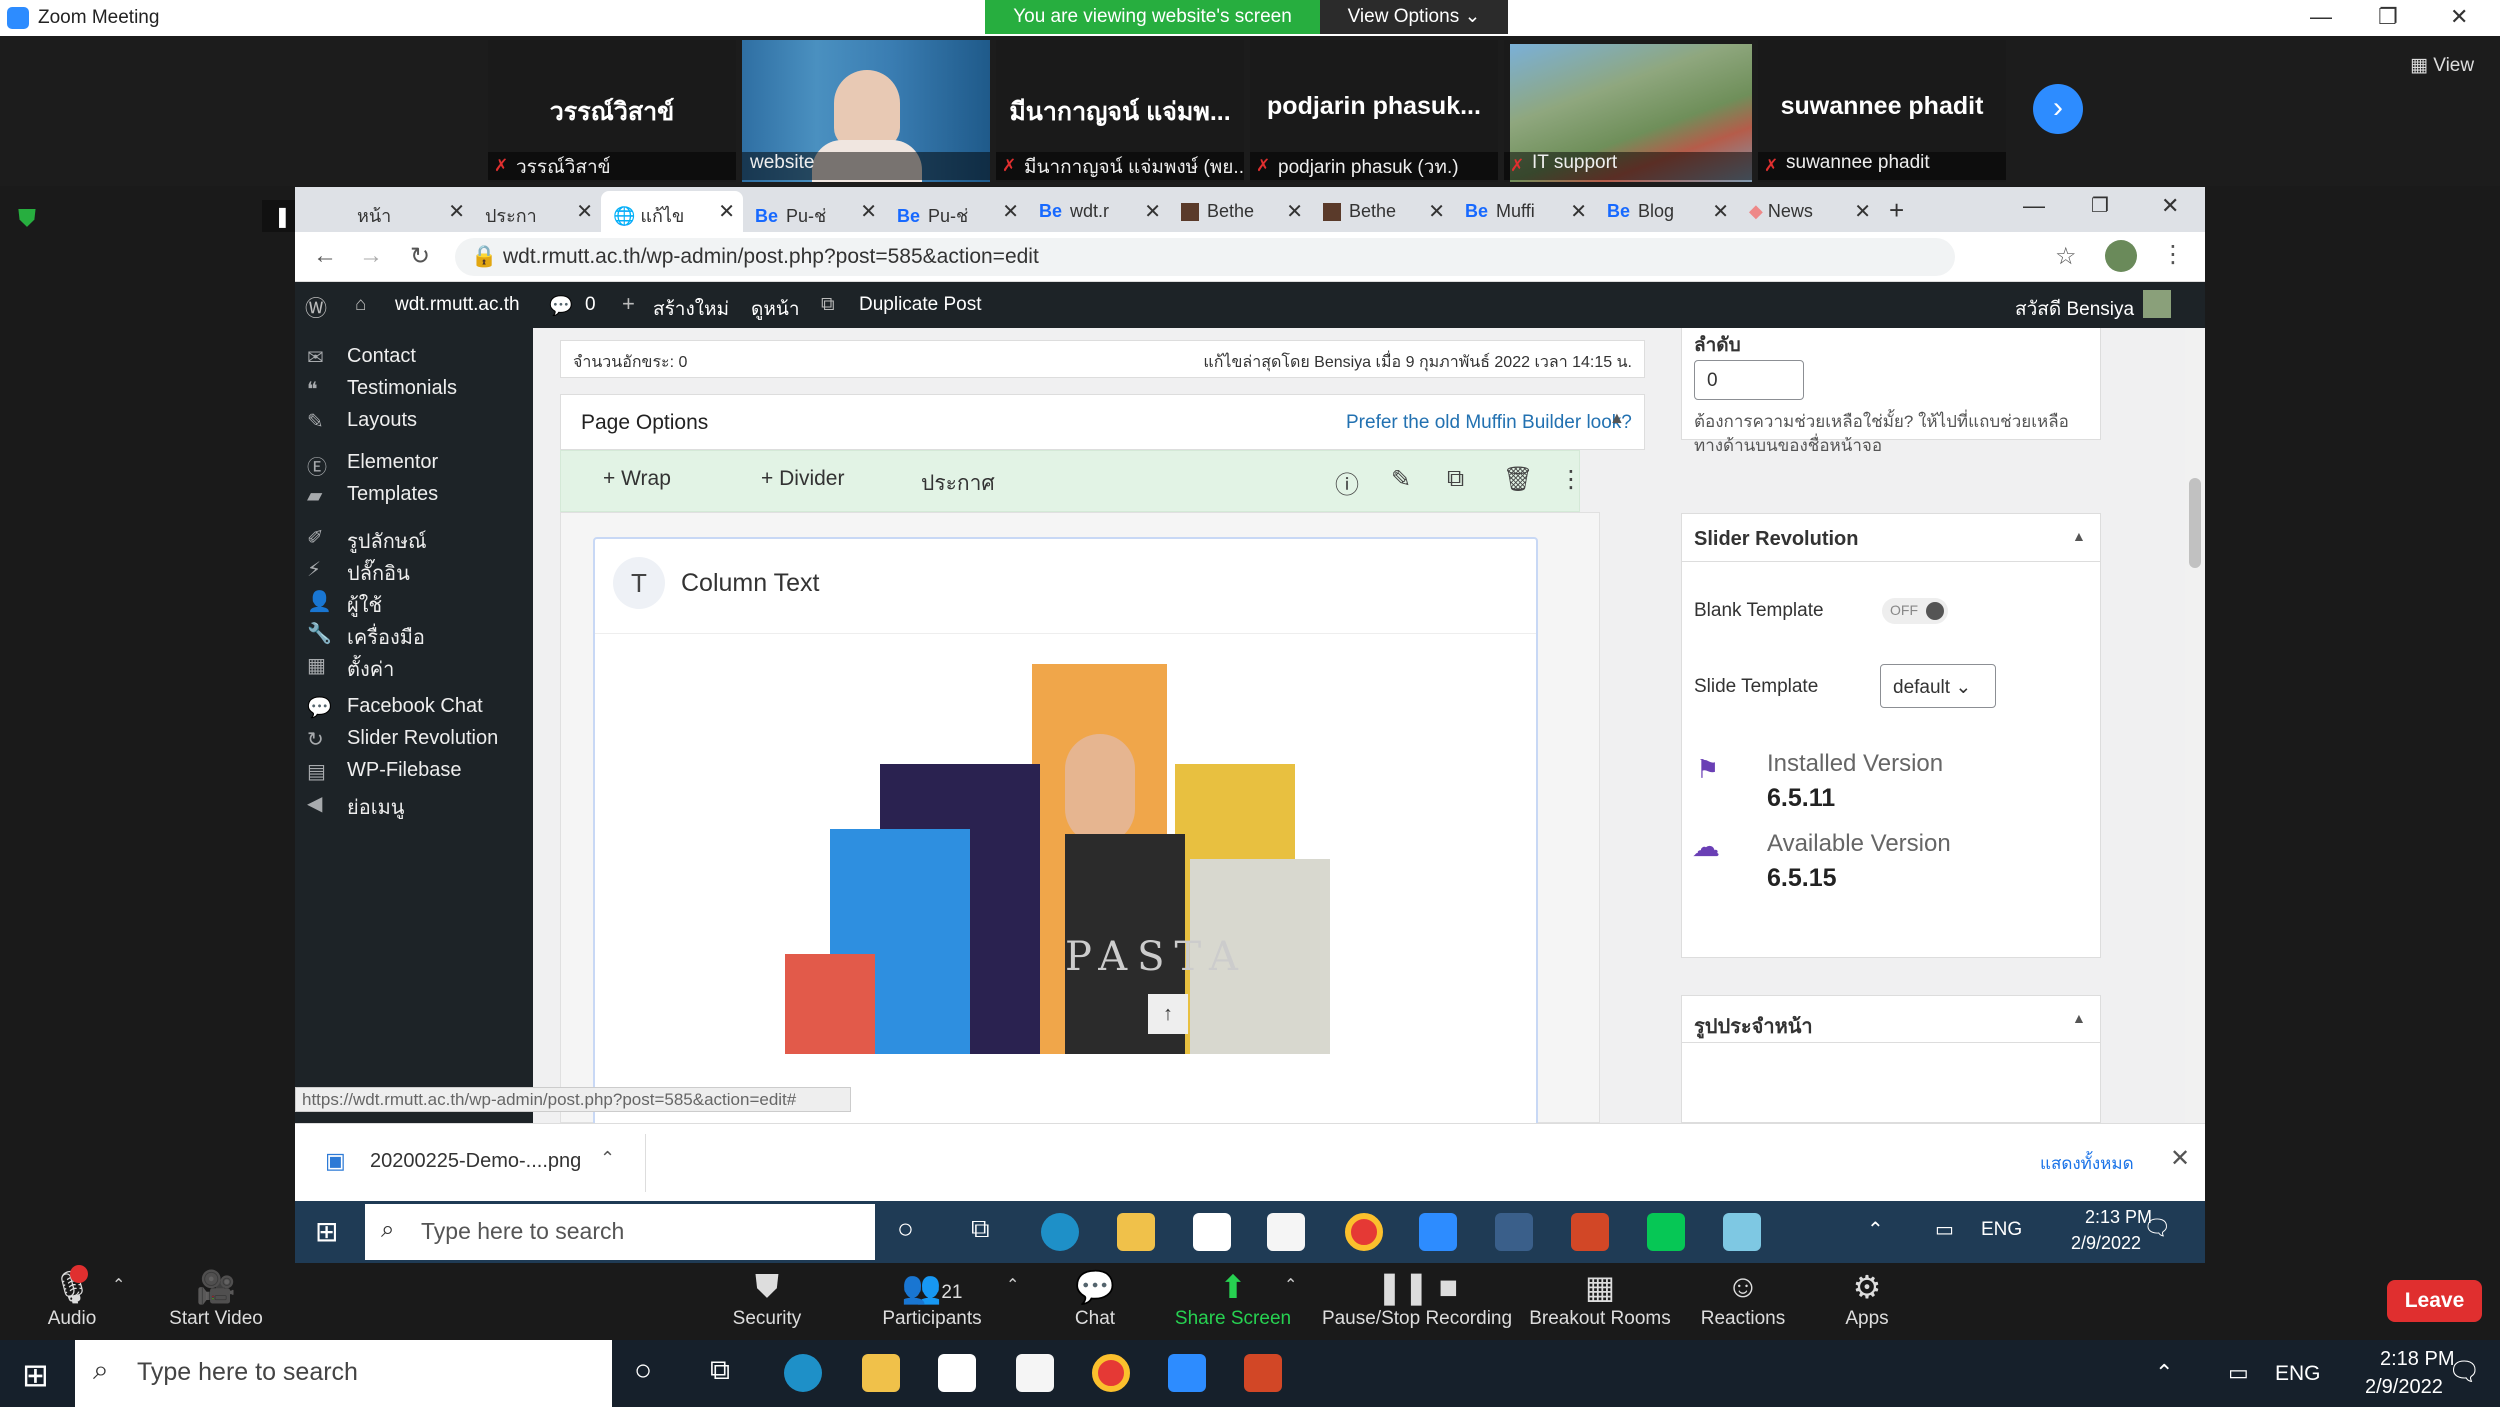 The width and height of the screenshot is (2500, 1407). I want to click on chrome-icon, so click(1364, 1232).